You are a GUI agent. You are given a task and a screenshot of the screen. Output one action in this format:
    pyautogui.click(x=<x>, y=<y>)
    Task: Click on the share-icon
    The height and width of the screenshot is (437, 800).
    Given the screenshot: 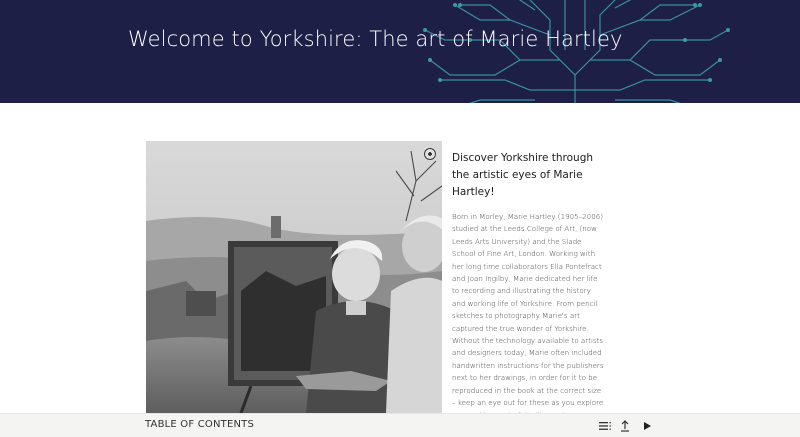 What is the action you would take?
    pyautogui.click(x=625, y=426)
    